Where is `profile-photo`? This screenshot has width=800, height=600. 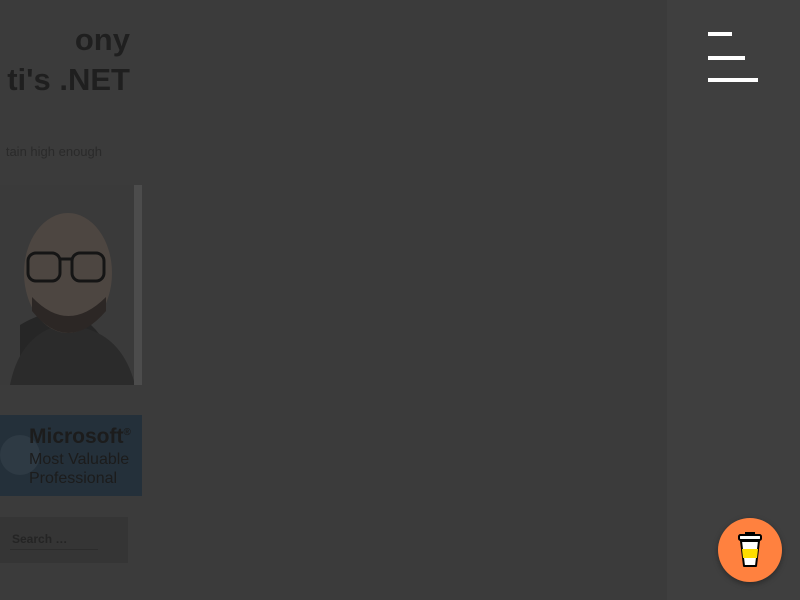 profile-photo is located at coordinates (71, 285).